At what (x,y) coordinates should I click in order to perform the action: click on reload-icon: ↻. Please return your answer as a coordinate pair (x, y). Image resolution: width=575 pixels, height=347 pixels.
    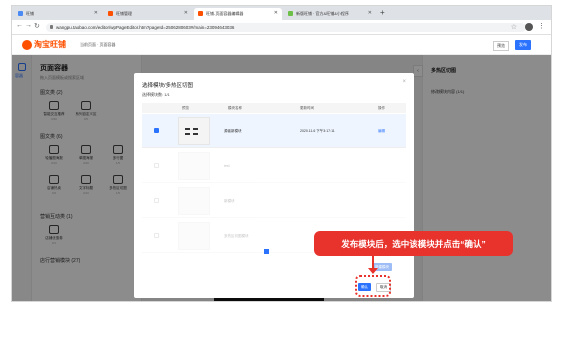
    Looking at the image, I should click on (37, 26).